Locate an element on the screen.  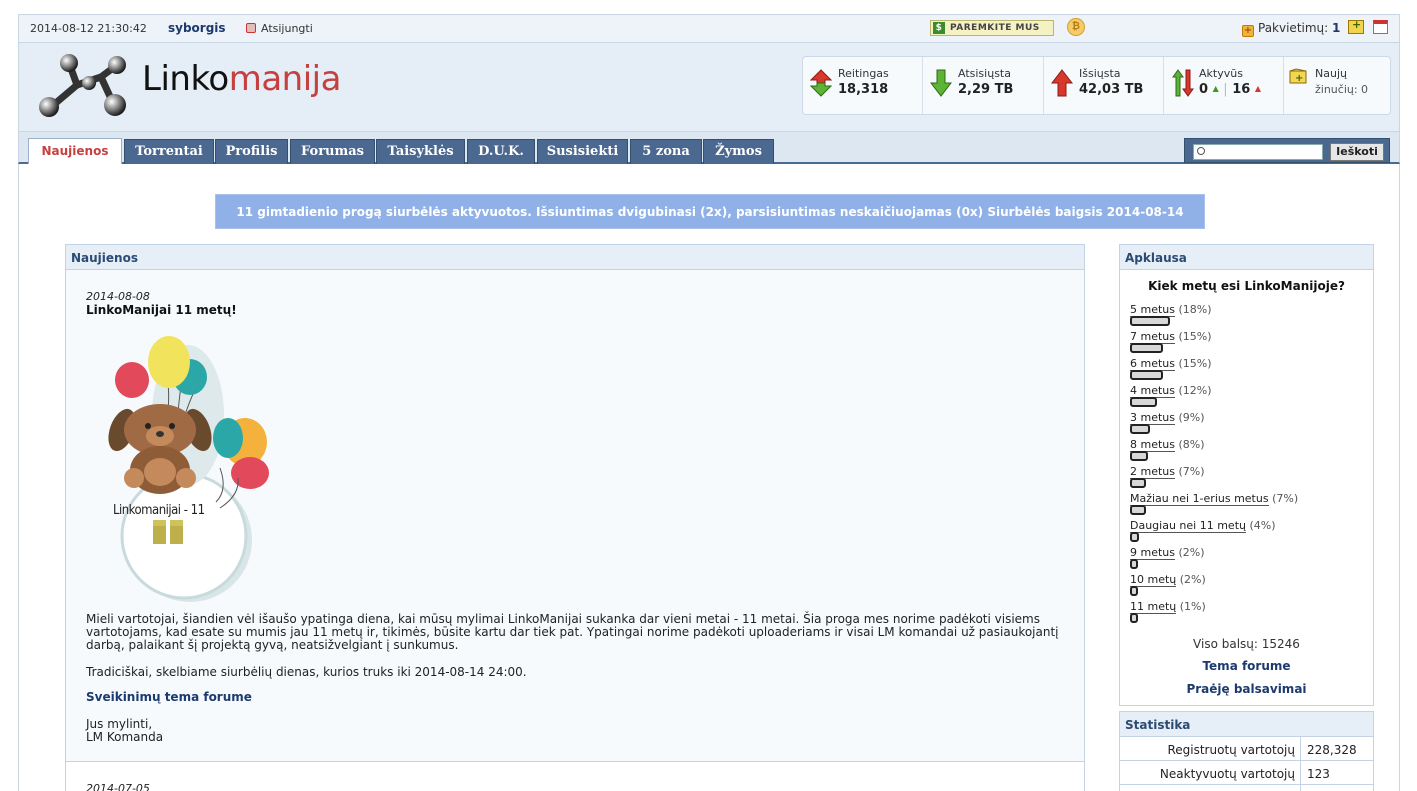
stat-value is located at coordinates (1336, 788).